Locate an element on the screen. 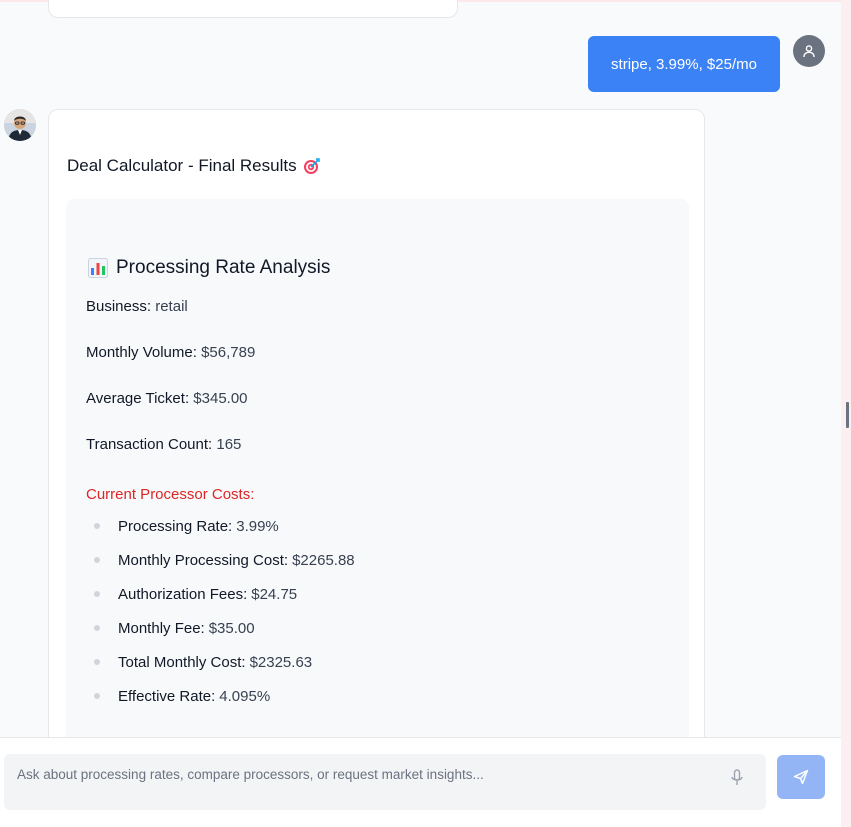 The width and height of the screenshot is (851, 827). bar-chart-icon is located at coordinates (98, 268).